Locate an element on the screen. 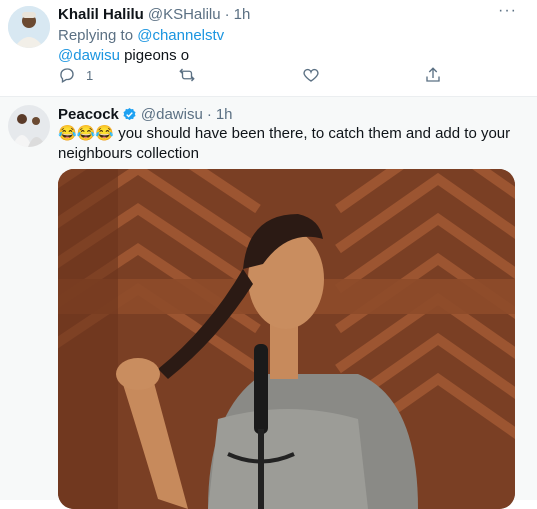  tweet-text: pigeons o is located at coordinates (154, 55).